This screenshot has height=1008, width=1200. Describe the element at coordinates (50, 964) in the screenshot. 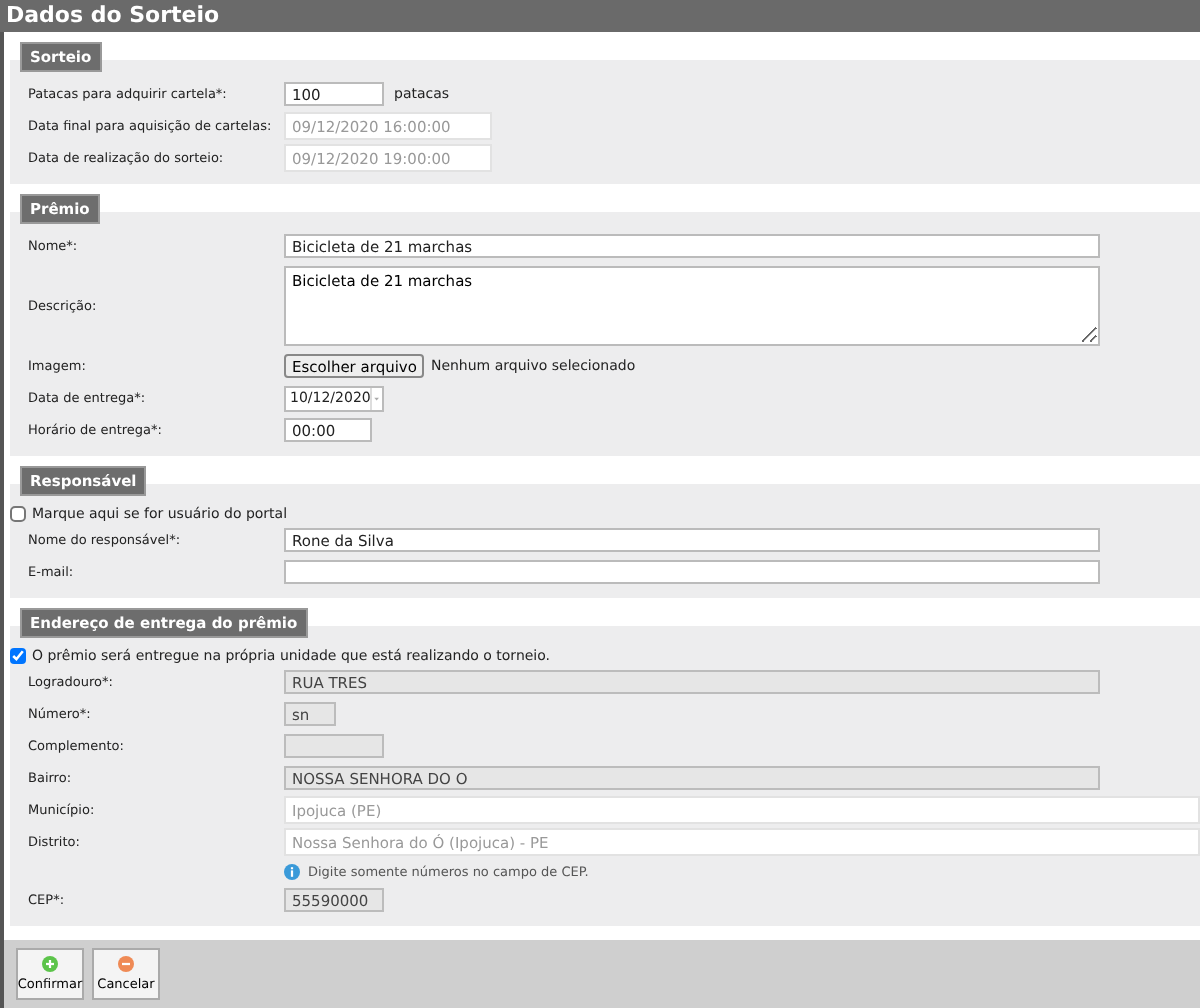

I see `plus-icon` at that location.